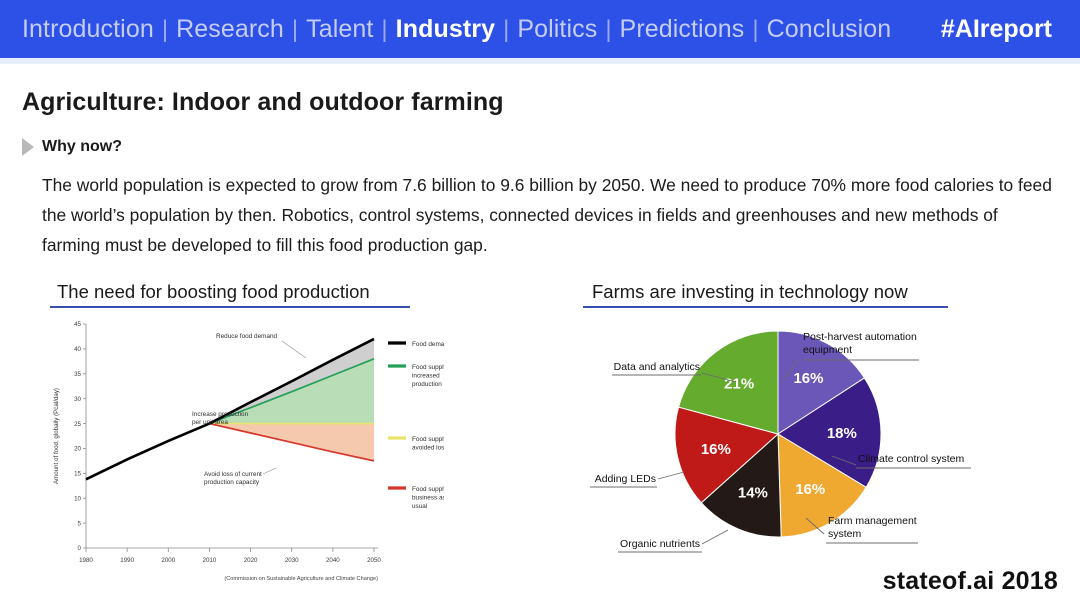 The image size is (1080, 608). Describe the element at coordinates (77, 349) in the screenshot. I see `svg-text: 40` at that location.